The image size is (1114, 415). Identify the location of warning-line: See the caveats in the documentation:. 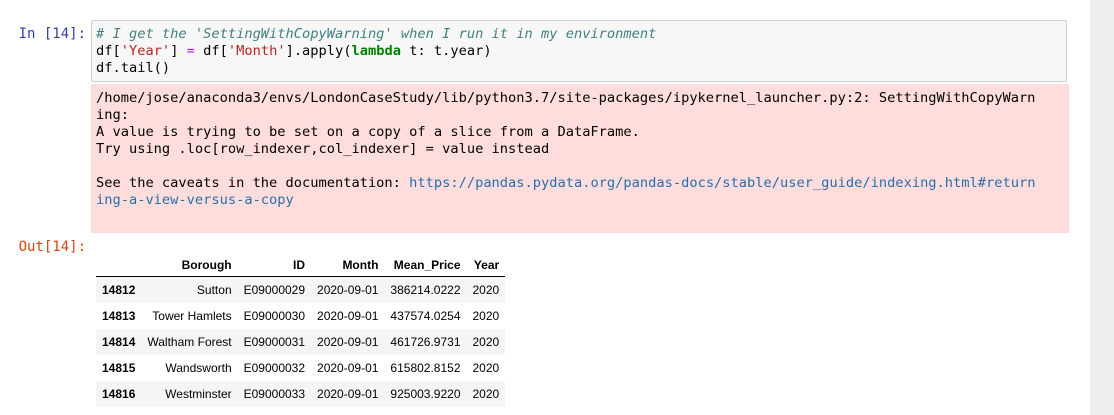
(253, 183).